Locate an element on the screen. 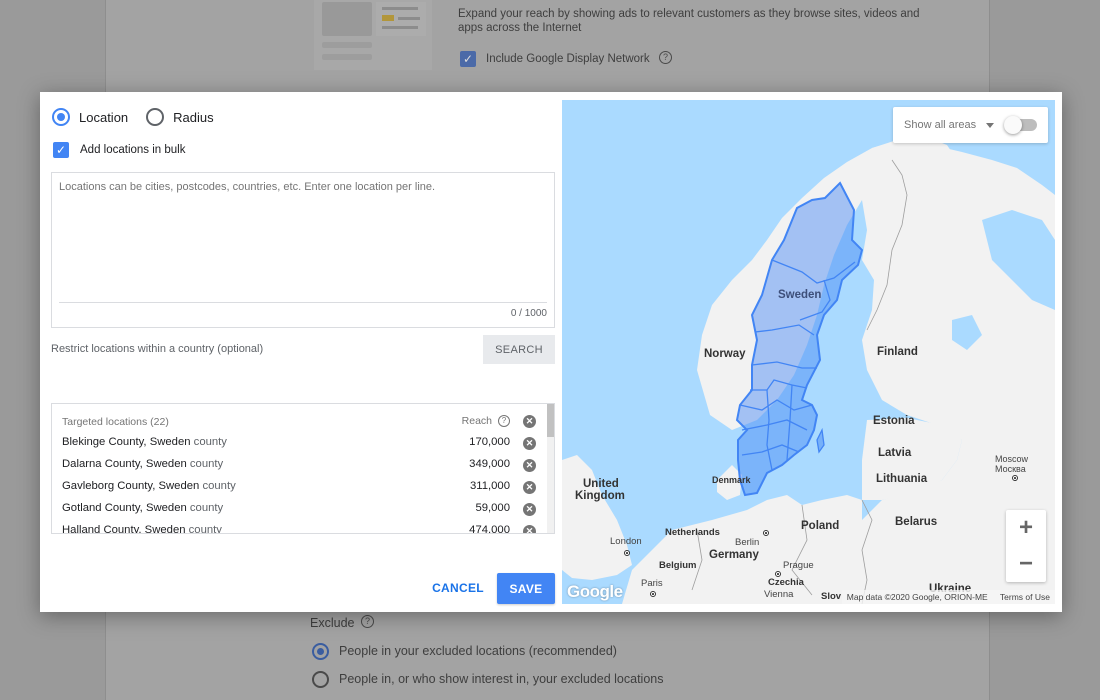 This screenshot has width=1100, height=700. location-name: Dalarna County, Sweden county is located at coordinates (143, 464).